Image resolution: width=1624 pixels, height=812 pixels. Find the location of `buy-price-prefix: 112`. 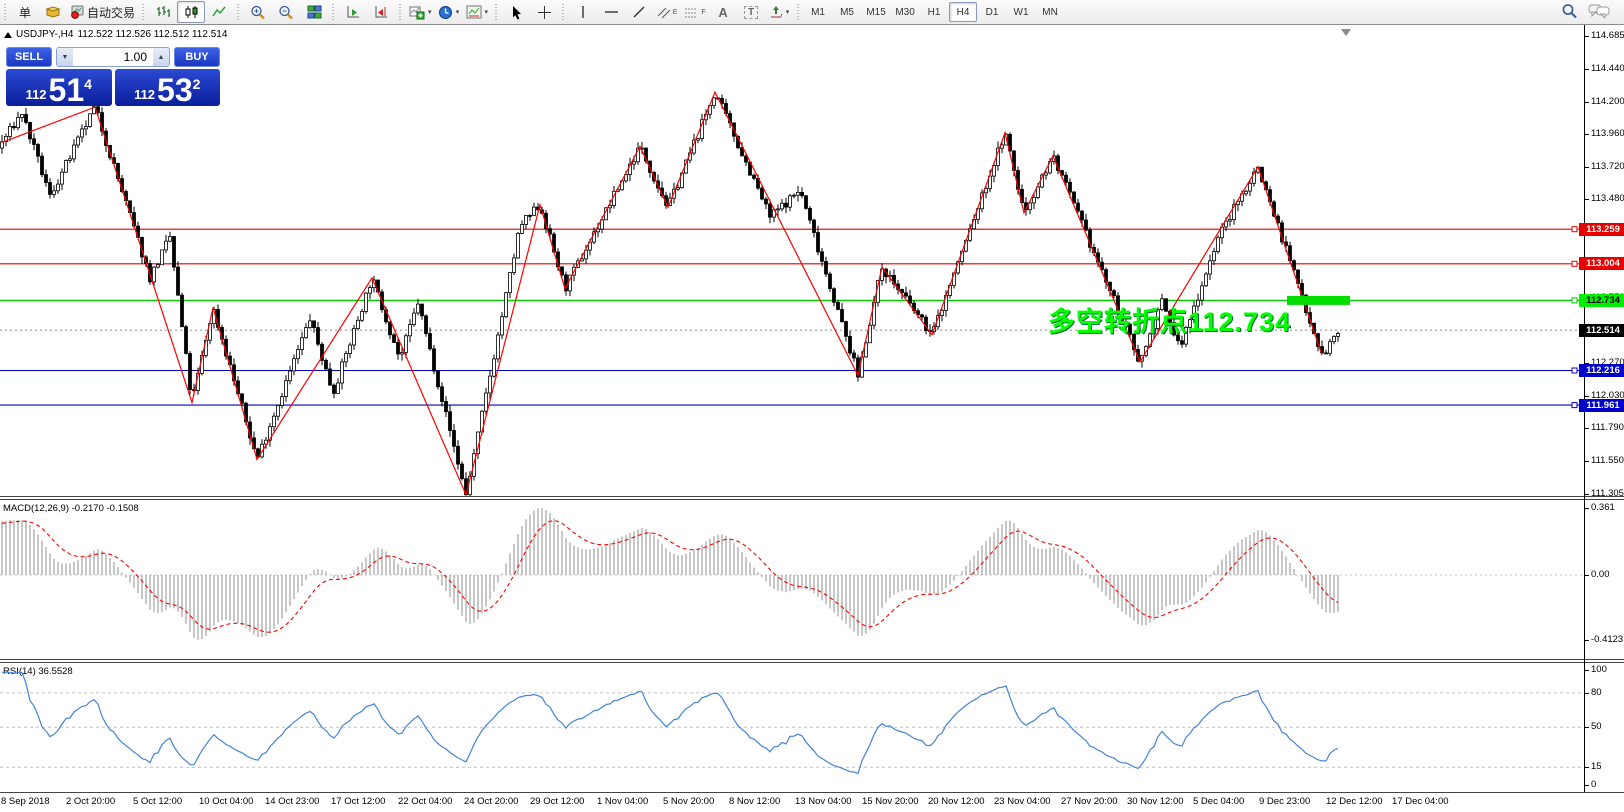

buy-price-prefix: 112 is located at coordinates (145, 94).